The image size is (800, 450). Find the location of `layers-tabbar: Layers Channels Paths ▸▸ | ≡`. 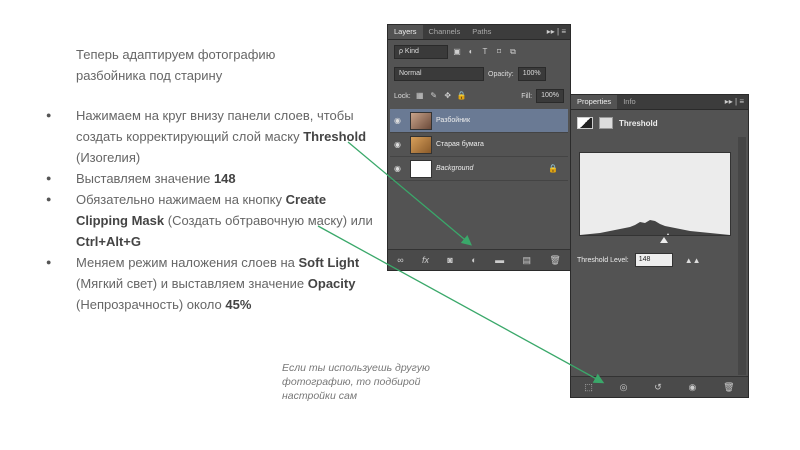

layers-tabbar: Layers Channels Paths ▸▸ | ≡ is located at coordinates (479, 32).